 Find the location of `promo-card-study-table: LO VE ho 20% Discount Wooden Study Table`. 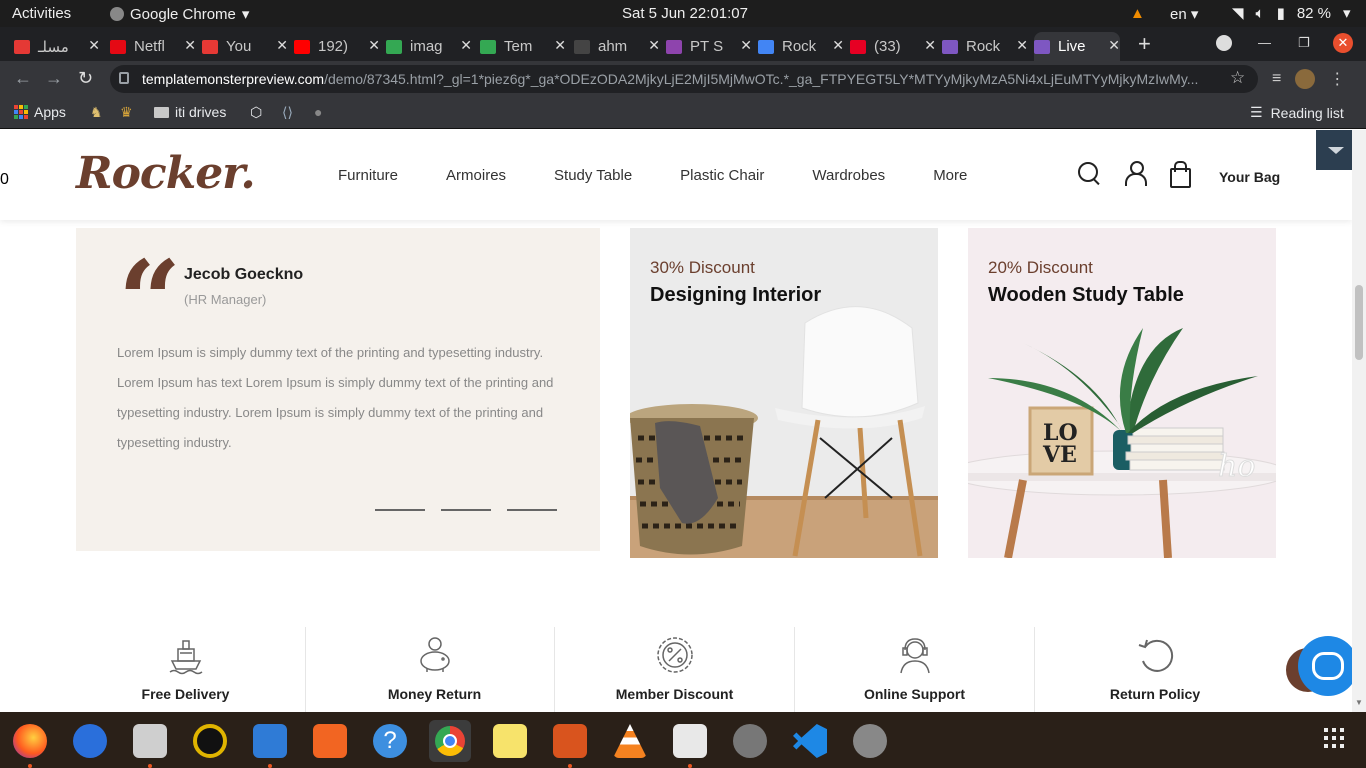

promo-card-study-table: LO VE ho 20% Discount Wooden Study Table is located at coordinates (1122, 393).